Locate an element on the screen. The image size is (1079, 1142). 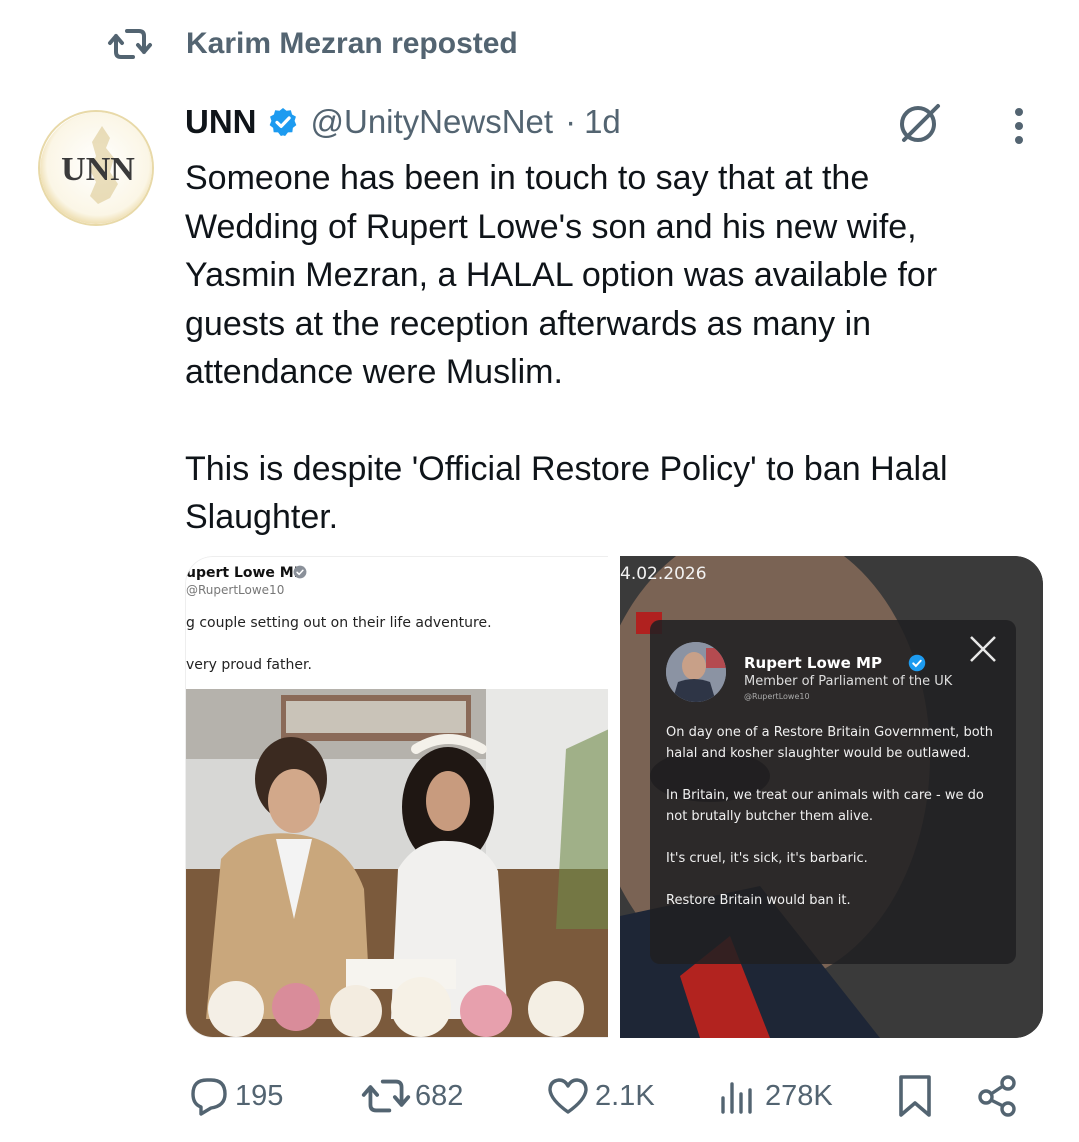
date-label: 4.02.2026 is located at coordinates (663, 574).